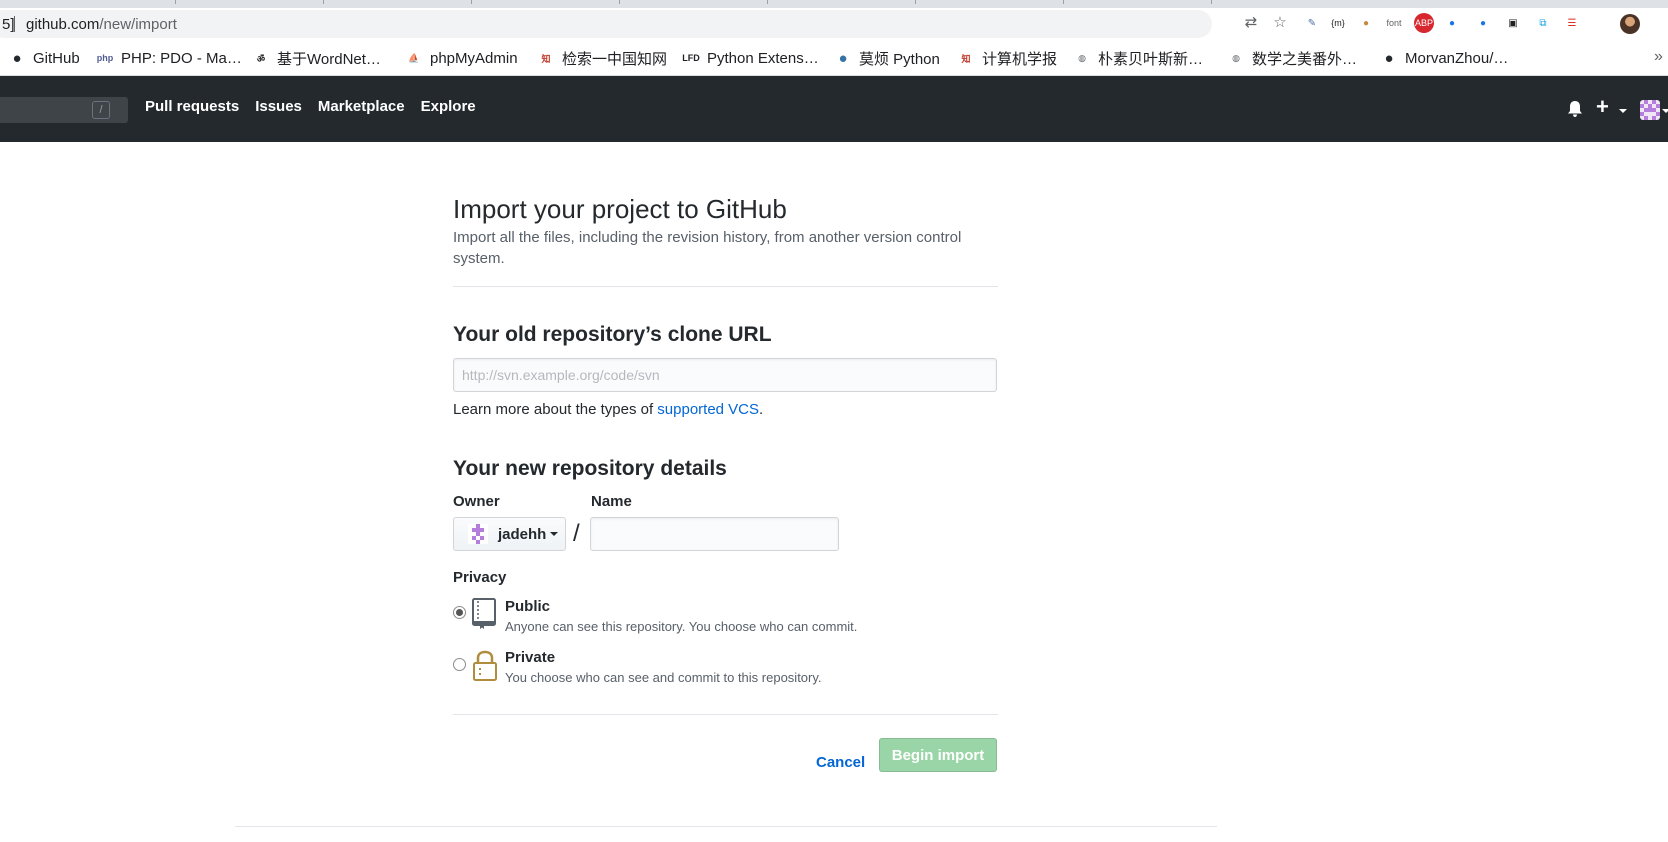 The width and height of the screenshot is (1668, 842). I want to click on user-avatar, so click(1650, 110).